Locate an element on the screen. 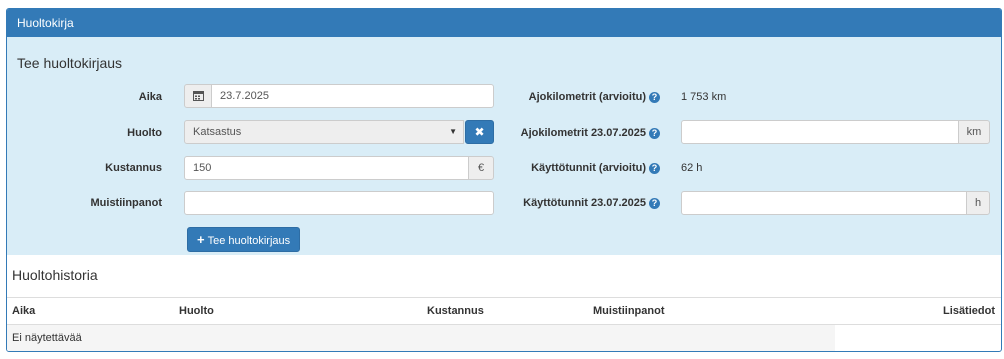 Image resolution: width=1004 pixels, height=359 pixels. empty-table-message: Ei näytettävää is located at coordinates (421, 338).